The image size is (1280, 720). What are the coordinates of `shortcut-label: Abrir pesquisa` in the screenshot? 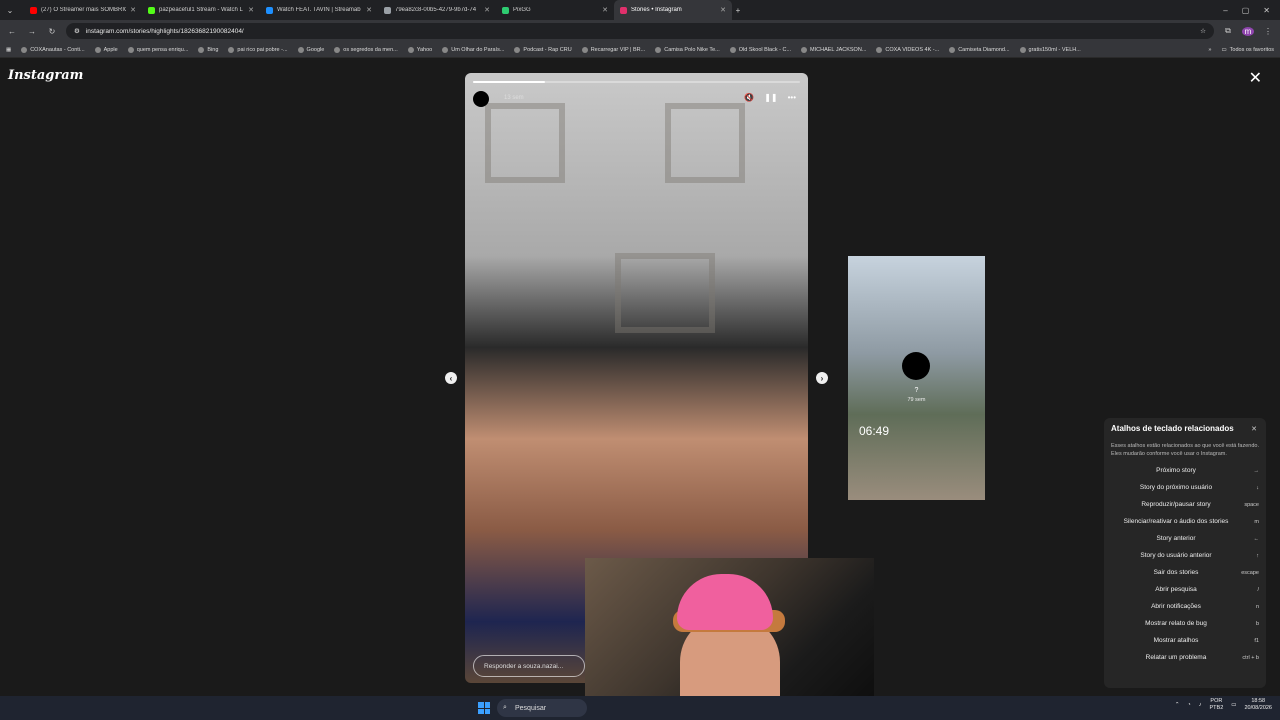 It's located at (1176, 589).